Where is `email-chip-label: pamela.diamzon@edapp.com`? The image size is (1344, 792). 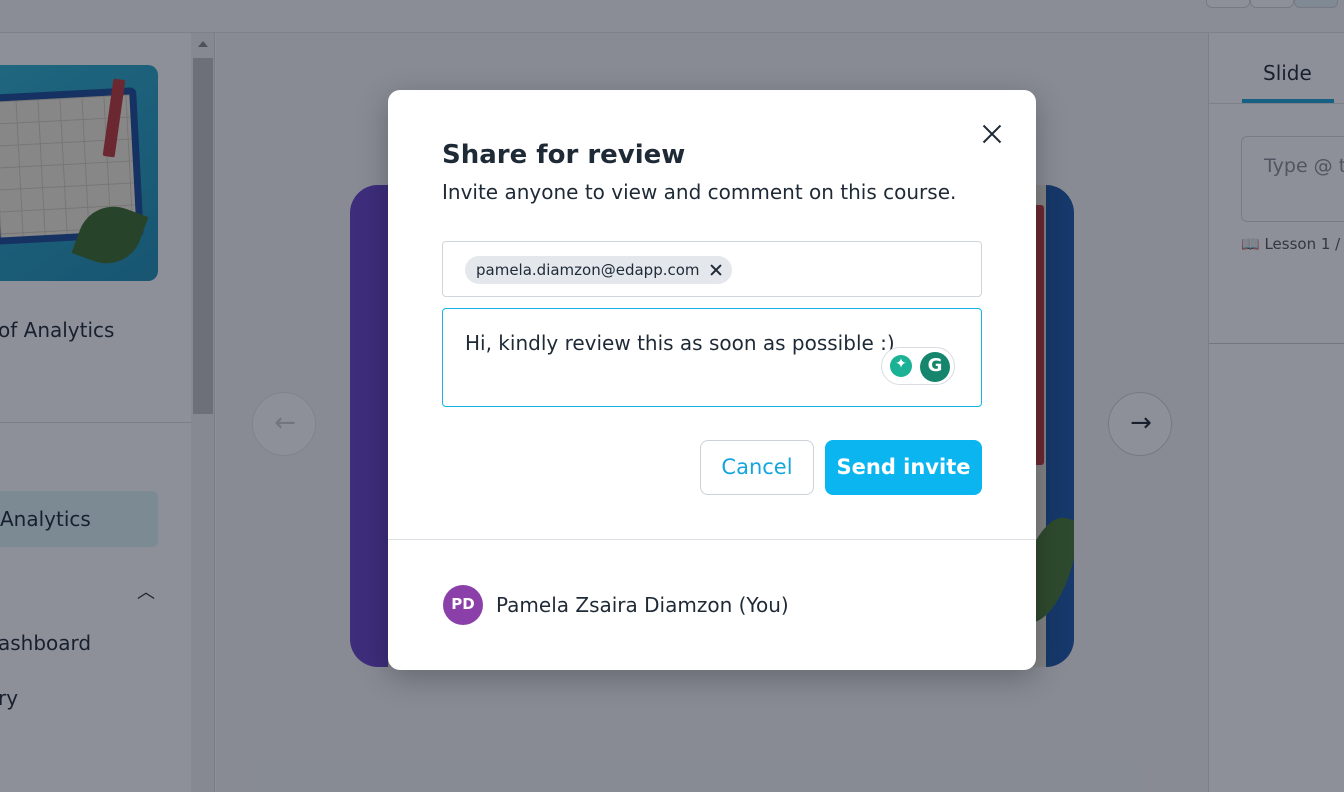
email-chip-label: pamela.diamzon@edapp.com is located at coordinates (588, 270).